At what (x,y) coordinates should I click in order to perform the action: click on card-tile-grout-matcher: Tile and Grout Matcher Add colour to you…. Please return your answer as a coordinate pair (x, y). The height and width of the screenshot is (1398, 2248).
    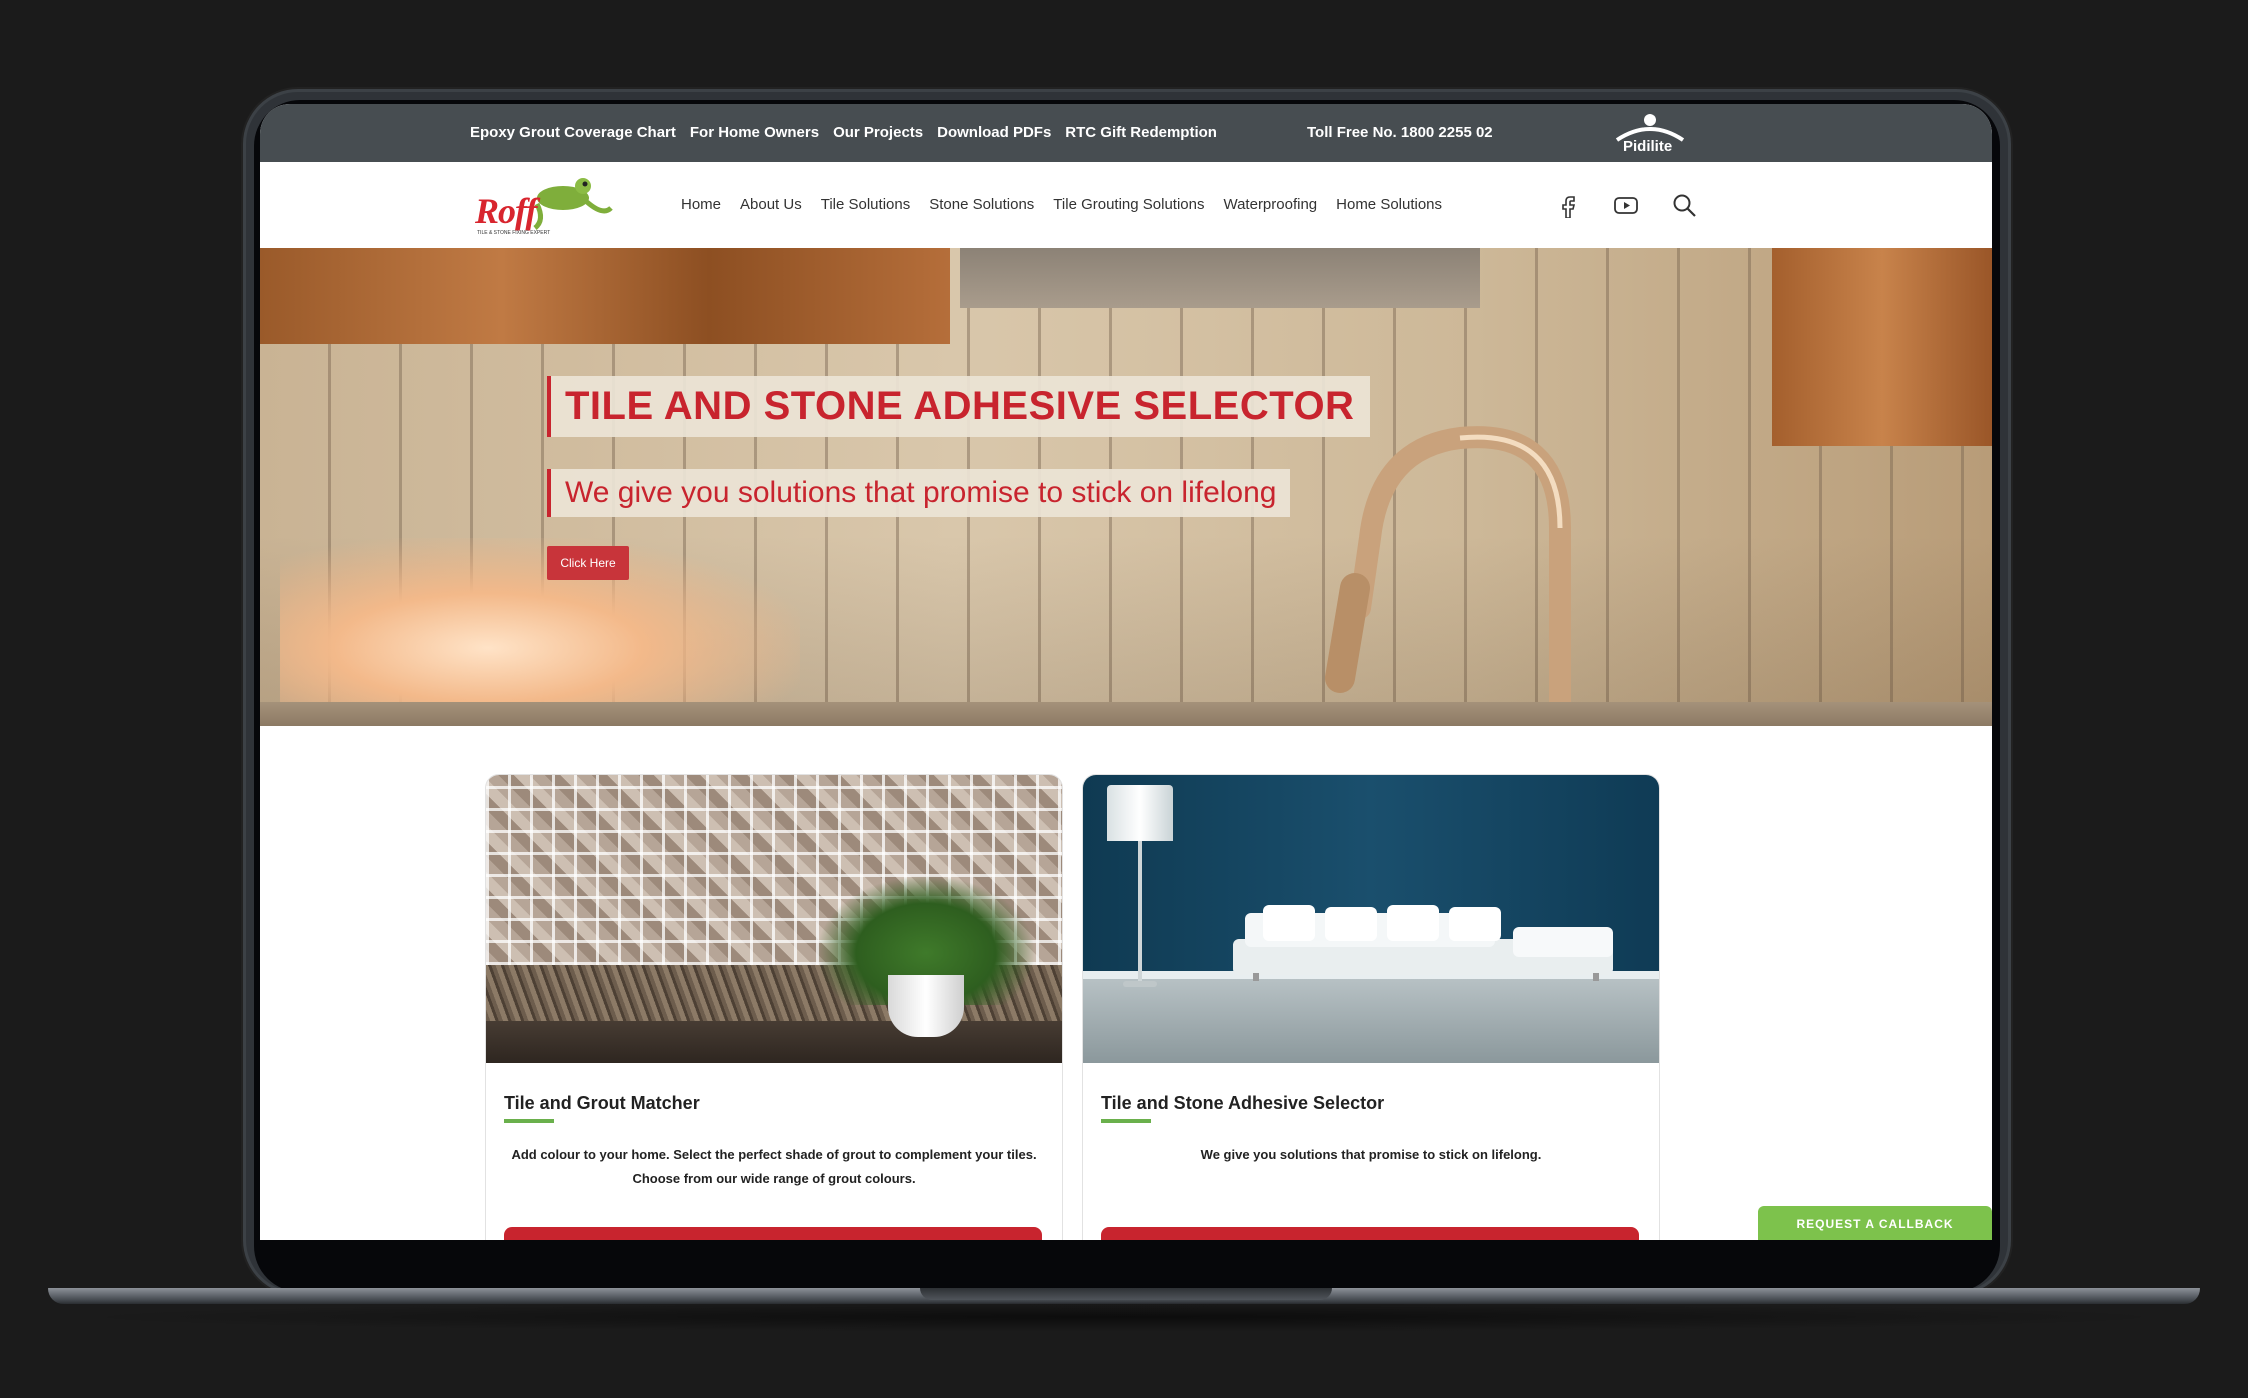
    Looking at the image, I should click on (774, 1007).